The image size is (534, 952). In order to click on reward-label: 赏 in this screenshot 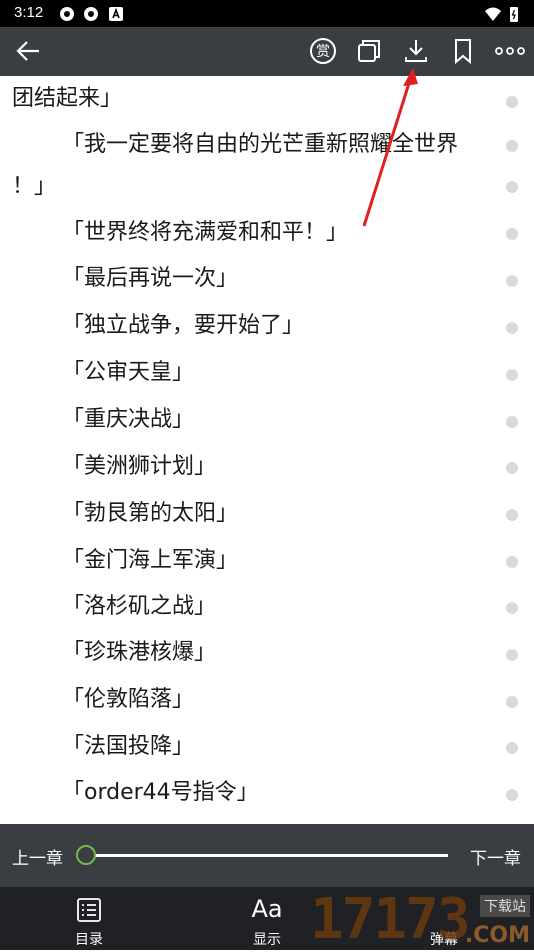, I will do `click(323, 52)`.